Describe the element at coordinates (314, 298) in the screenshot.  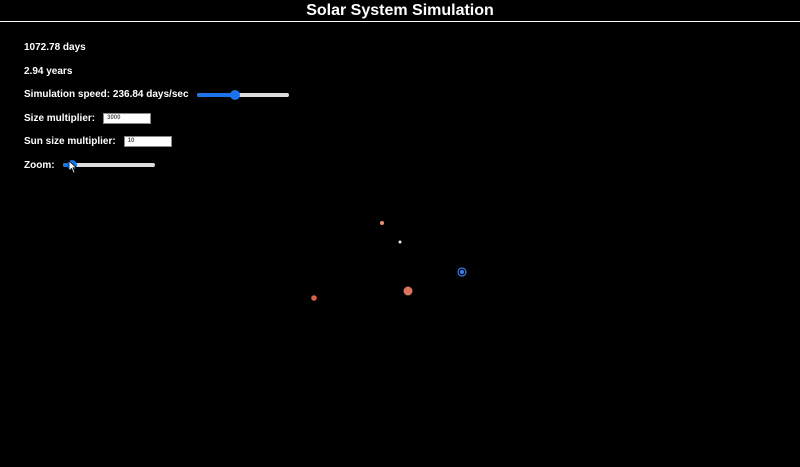
I see `mars-body` at that location.